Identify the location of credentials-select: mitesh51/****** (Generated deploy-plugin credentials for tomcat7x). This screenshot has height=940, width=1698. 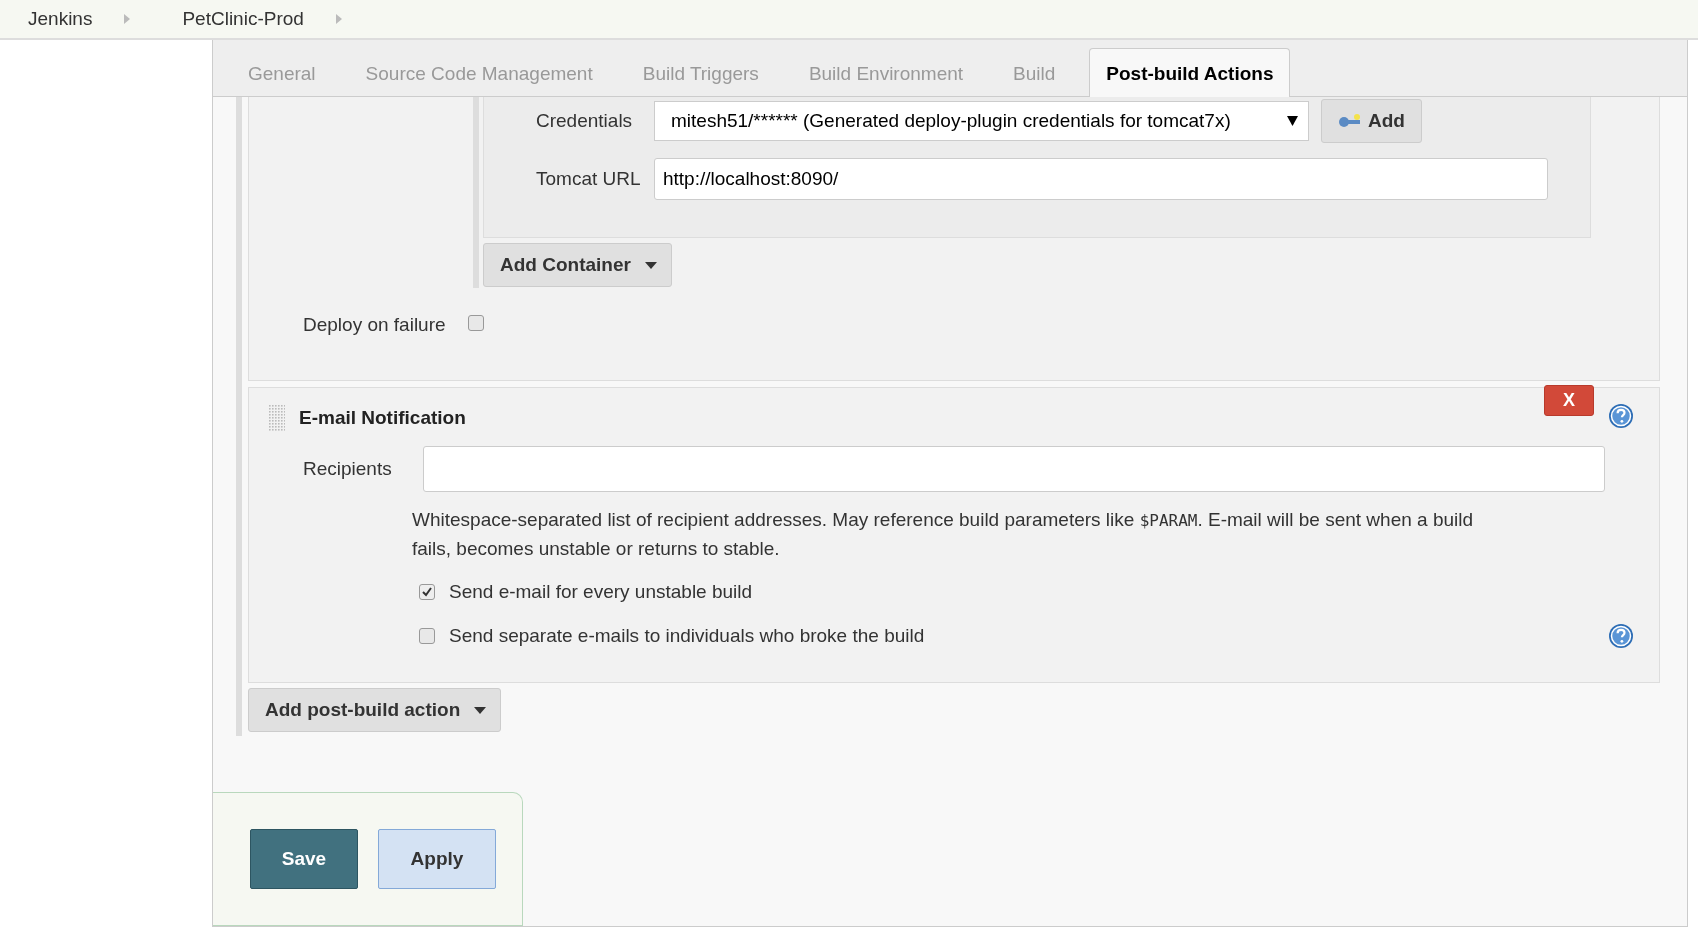
(981, 121).